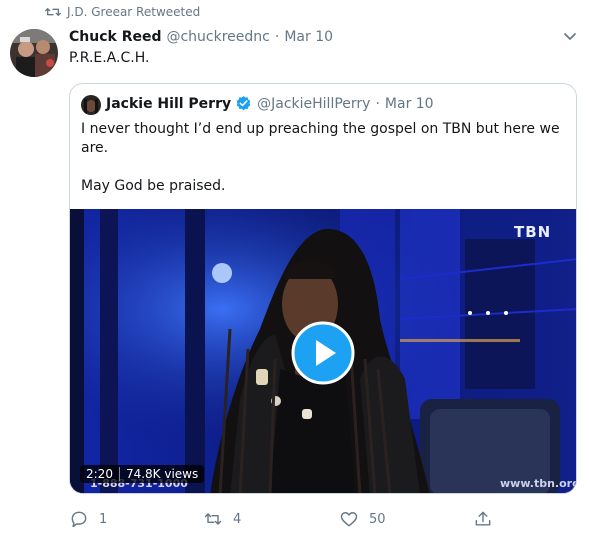 The height and width of the screenshot is (540, 590). Describe the element at coordinates (153, 186) in the screenshot. I see `quoted-paragraph-2: May God be praised.` at that location.